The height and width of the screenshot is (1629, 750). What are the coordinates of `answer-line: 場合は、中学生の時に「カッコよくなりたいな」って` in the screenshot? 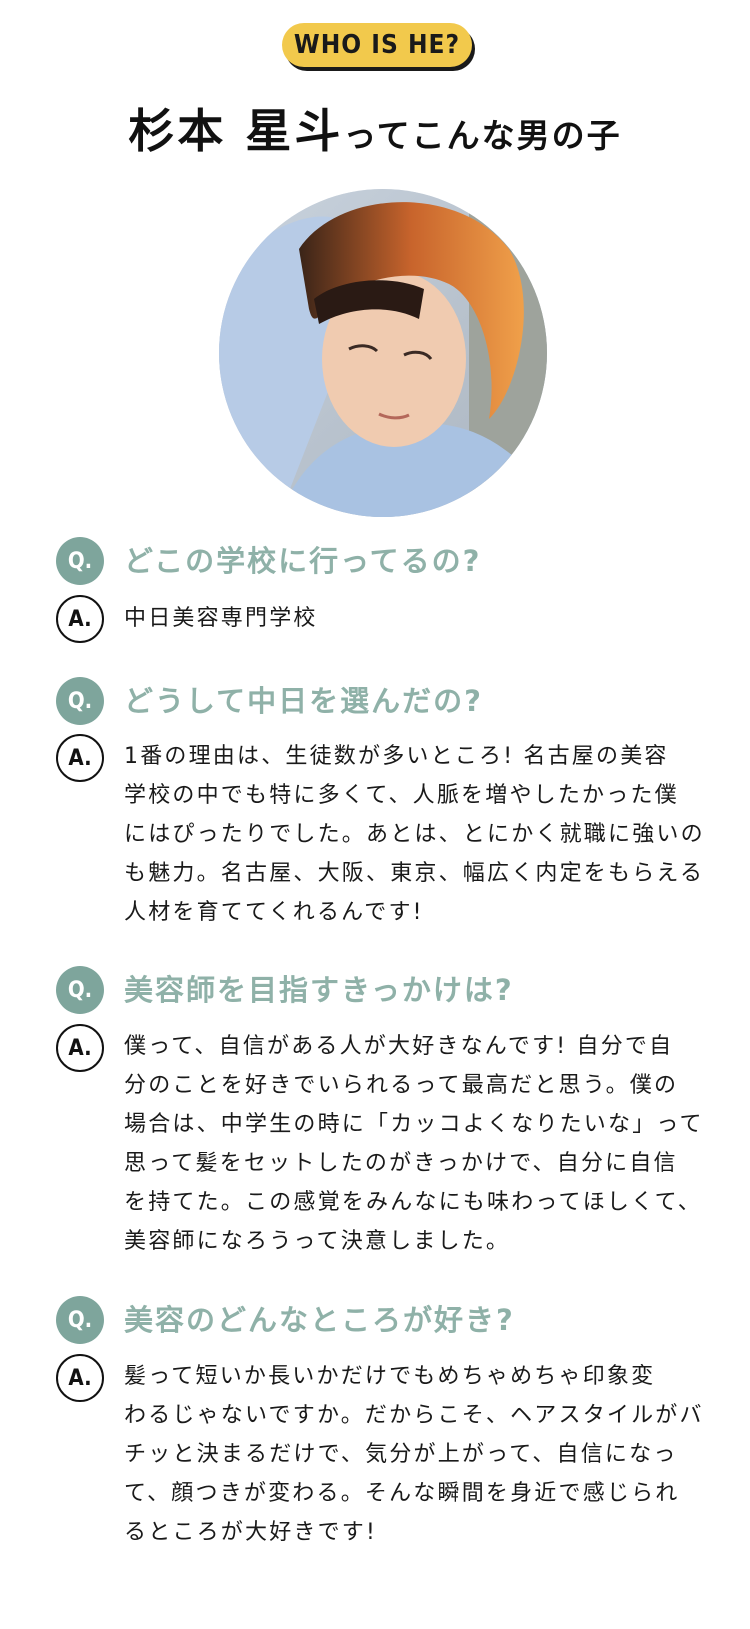 It's located at (414, 1124).